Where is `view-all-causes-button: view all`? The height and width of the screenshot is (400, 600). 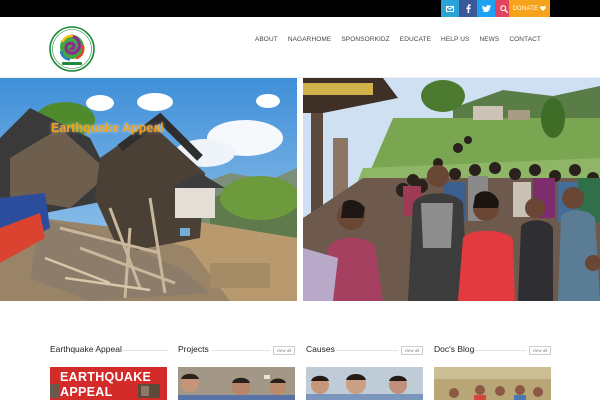
view-all-causes-button: view all is located at coordinates (412, 350).